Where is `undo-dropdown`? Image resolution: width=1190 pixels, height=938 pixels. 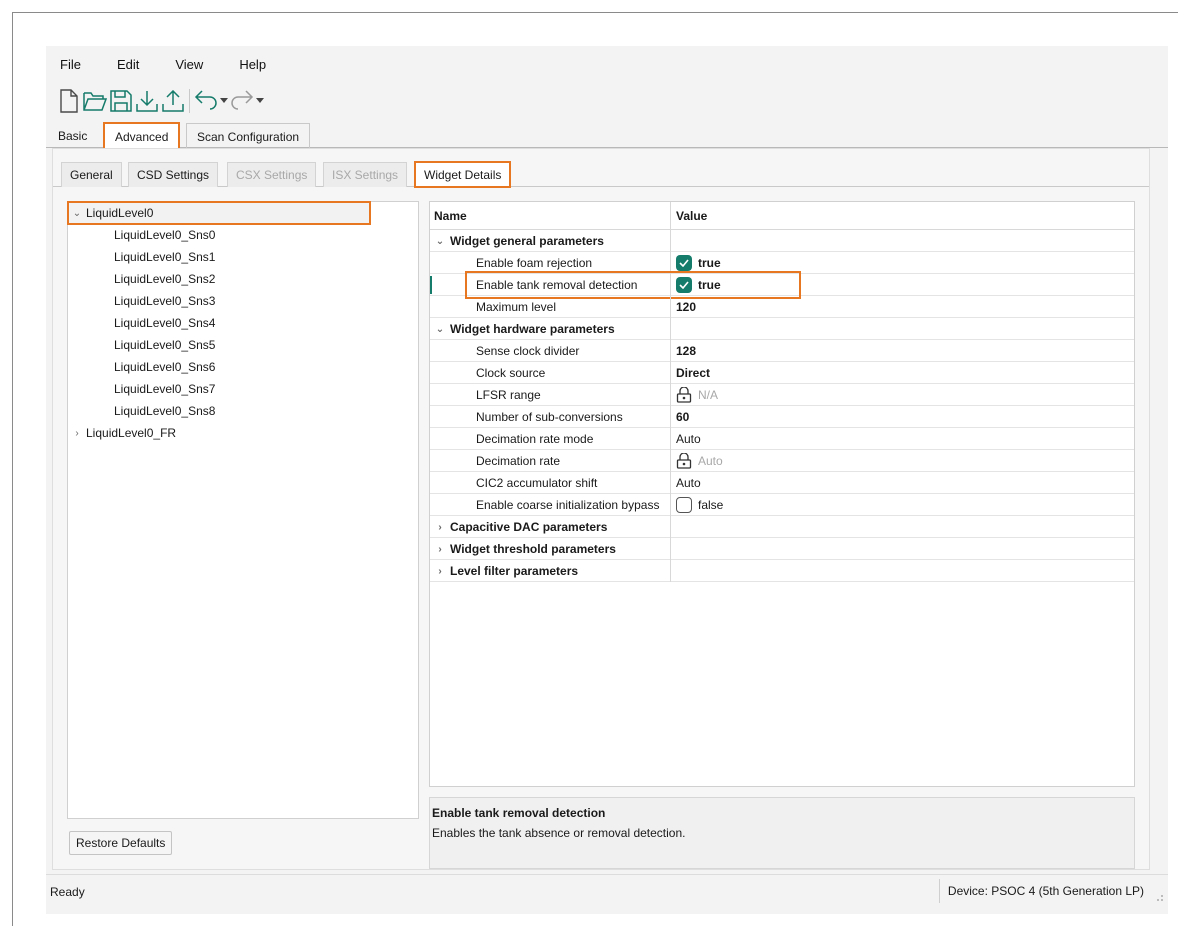 undo-dropdown is located at coordinates (224, 101).